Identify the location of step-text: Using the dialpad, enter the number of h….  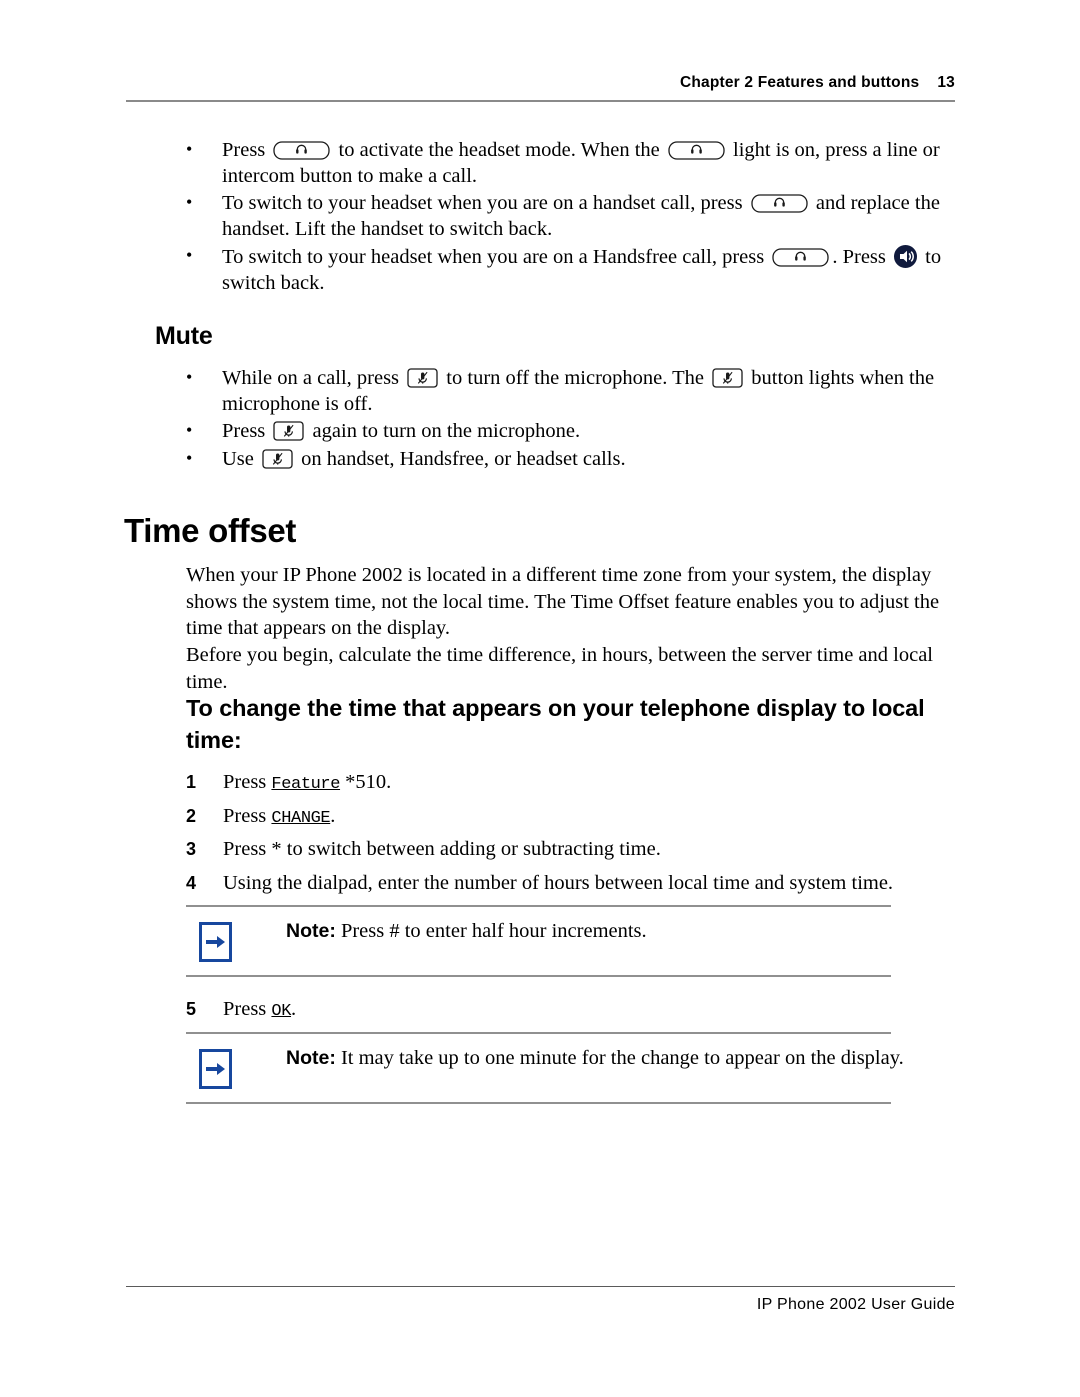
(558, 883).